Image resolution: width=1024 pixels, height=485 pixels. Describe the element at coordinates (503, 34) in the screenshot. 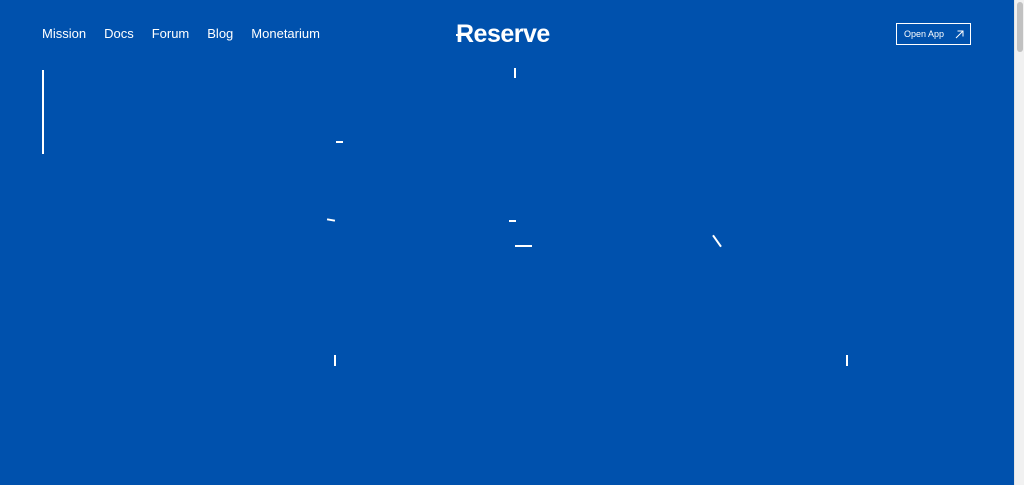

I see `logo-text: Reserve` at that location.